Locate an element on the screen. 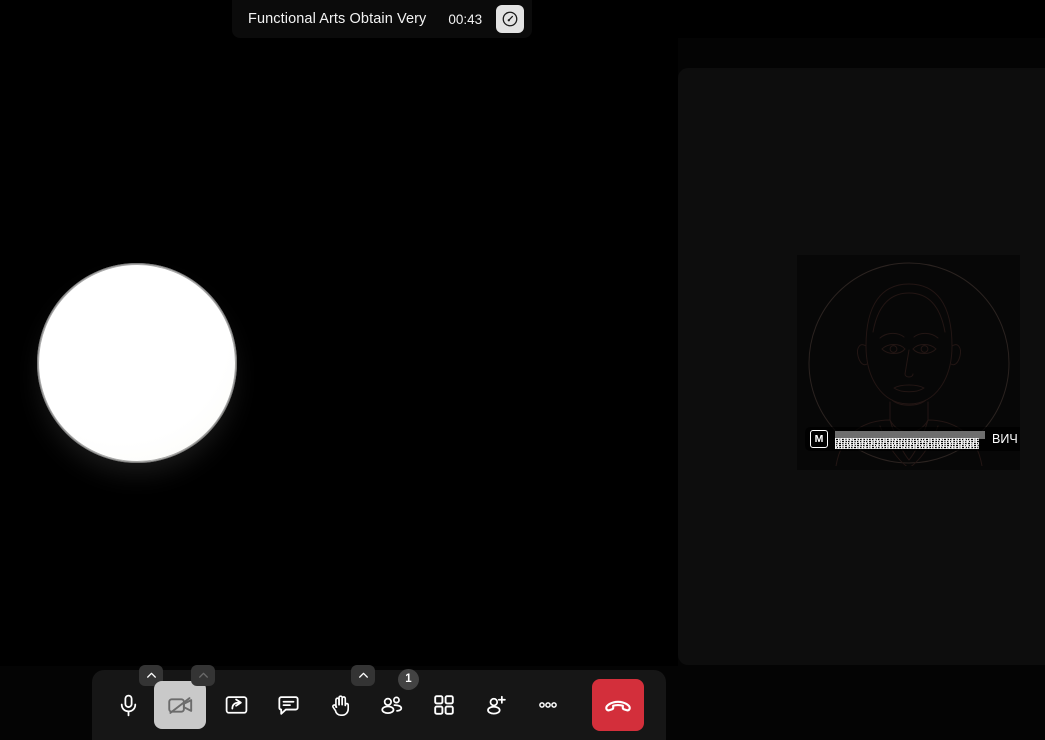  camera-button is located at coordinates (184, 697).